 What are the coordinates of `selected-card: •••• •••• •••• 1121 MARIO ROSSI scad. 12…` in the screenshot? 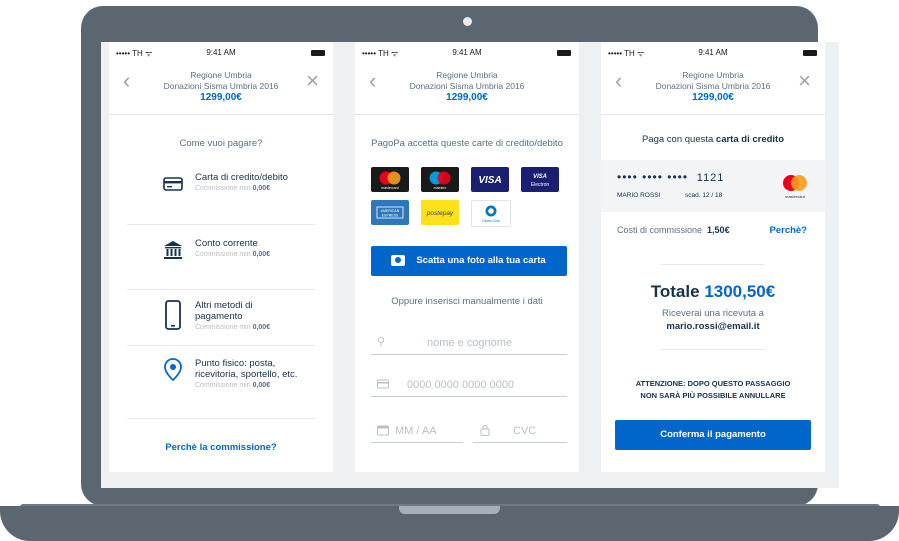 It's located at (713, 186).